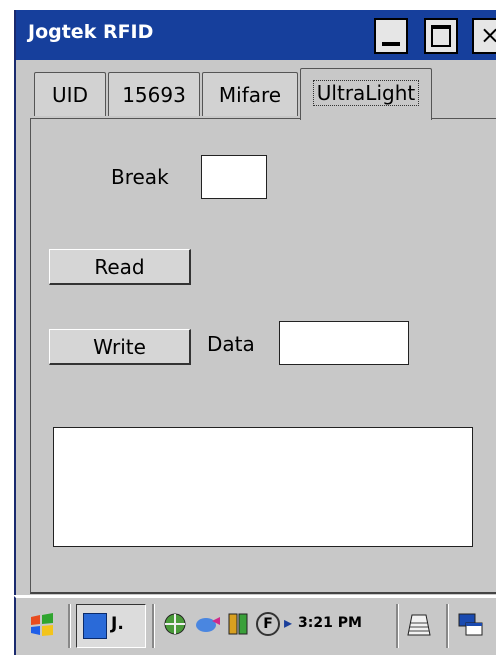 Image resolution: width=496 pixels, height=655 pixels. Describe the element at coordinates (471, 629) in the screenshot. I see `switch-windows-icon` at that location.